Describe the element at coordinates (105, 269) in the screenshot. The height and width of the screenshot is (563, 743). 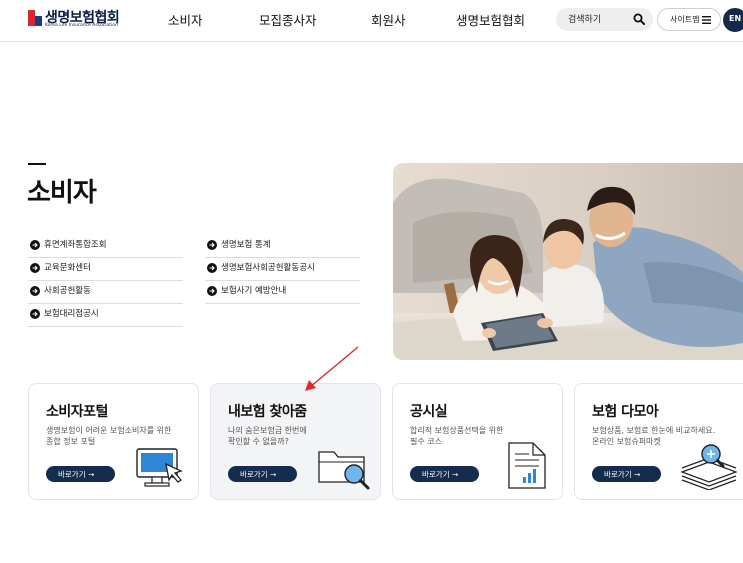
I see `quick-link-education-center: 교육문화센터` at that location.